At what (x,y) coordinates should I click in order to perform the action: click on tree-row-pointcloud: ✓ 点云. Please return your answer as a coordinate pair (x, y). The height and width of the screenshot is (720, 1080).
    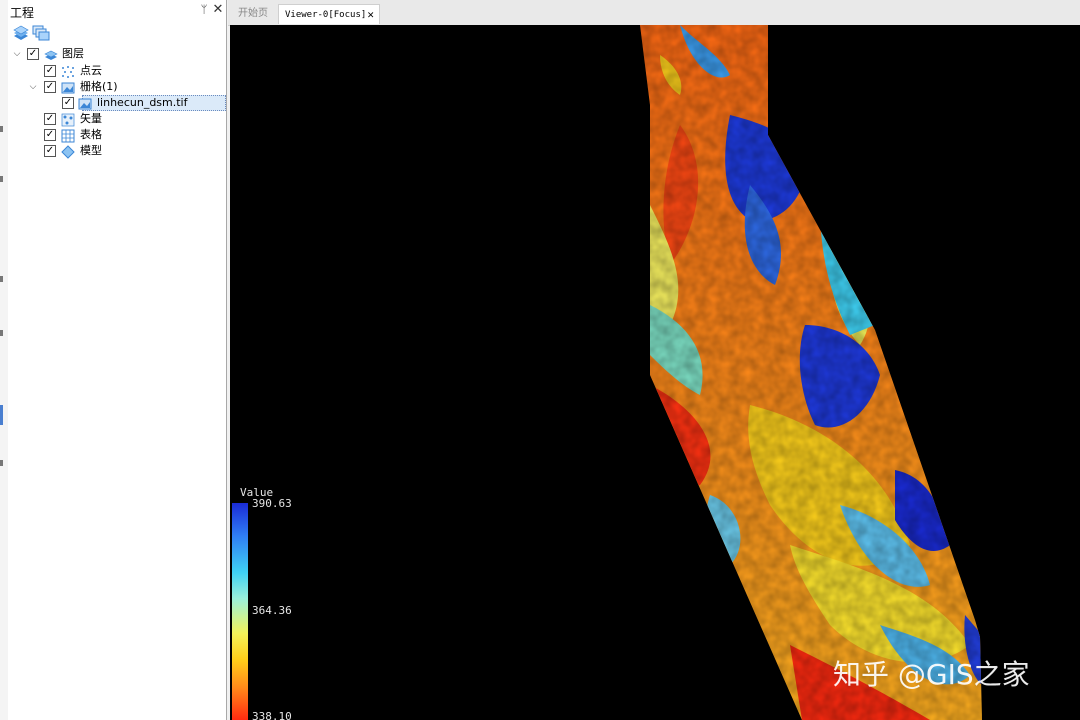
    Looking at the image, I should click on (117, 71).